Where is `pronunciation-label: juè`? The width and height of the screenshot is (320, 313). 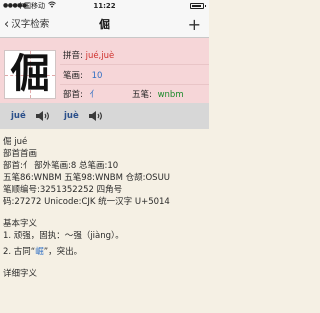
pronunciation-label: juè is located at coordinates (71, 116).